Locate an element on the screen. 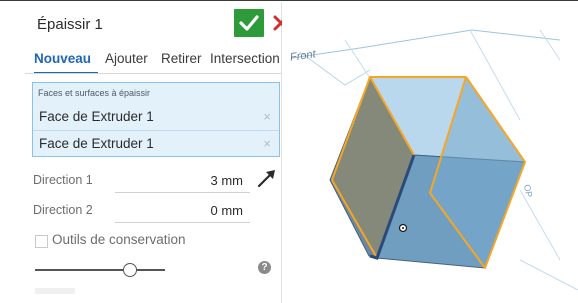 This screenshot has width=578, height=303. dialog-title: Épaissir 1 is located at coordinates (70, 24).